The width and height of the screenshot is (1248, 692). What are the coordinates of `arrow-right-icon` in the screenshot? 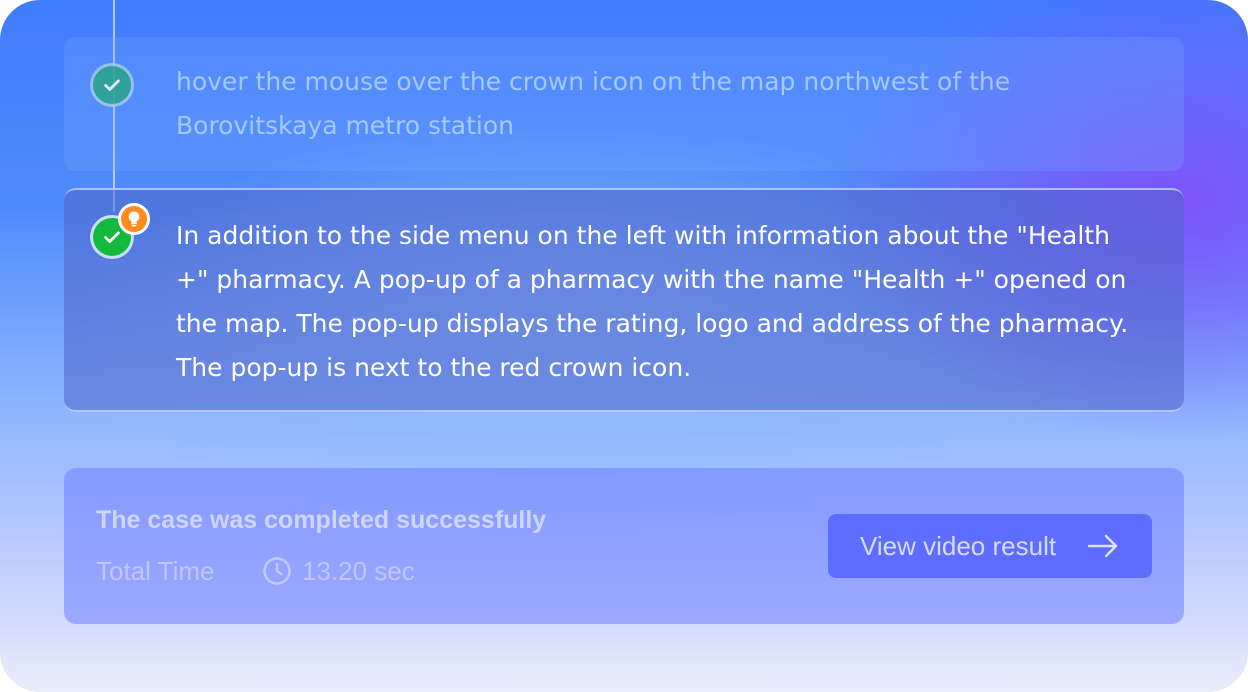 It's located at (1102, 546).